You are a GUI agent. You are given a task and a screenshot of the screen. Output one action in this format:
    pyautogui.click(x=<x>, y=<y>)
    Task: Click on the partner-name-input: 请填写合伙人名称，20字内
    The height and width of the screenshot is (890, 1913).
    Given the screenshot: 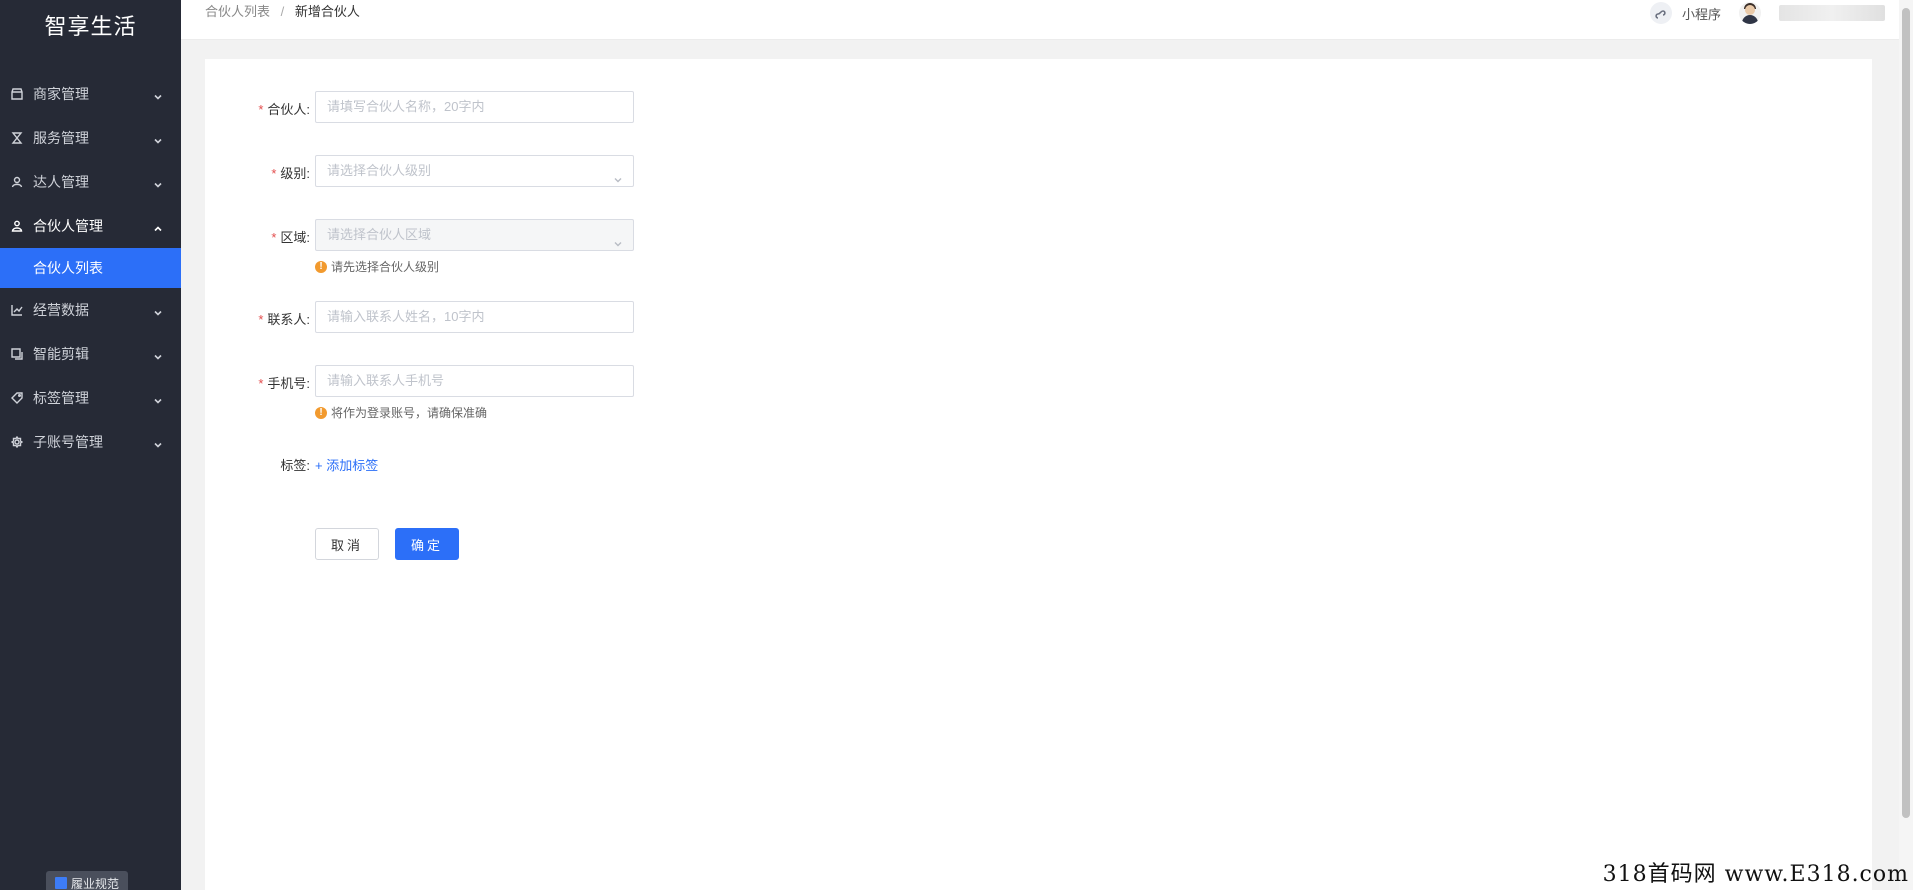 What is the action you would take?
    pyautogui.click(x=474, y=107)
    